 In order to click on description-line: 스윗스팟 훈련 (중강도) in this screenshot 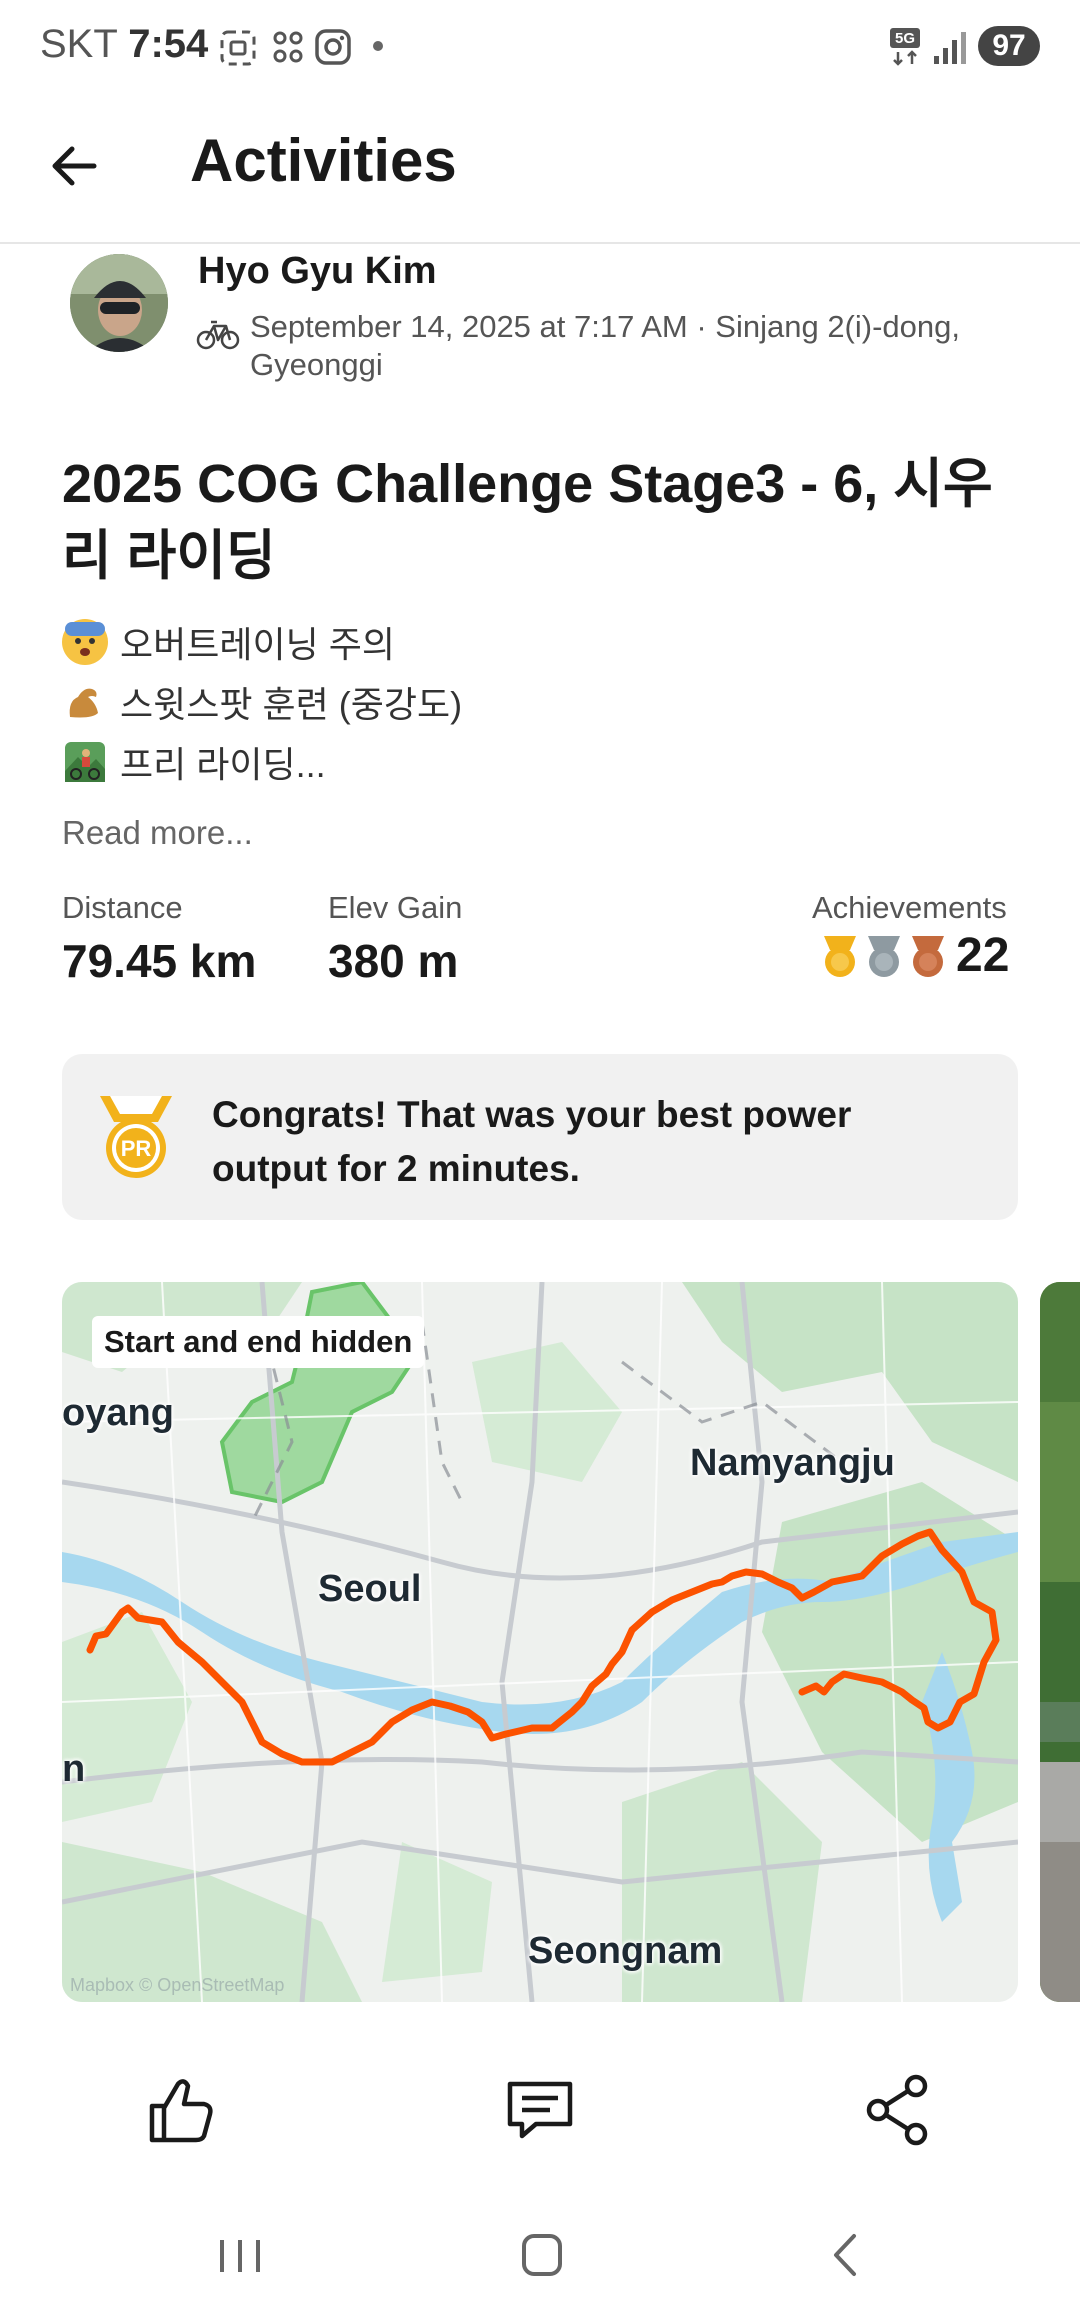, I will do `click(262, 702)`.